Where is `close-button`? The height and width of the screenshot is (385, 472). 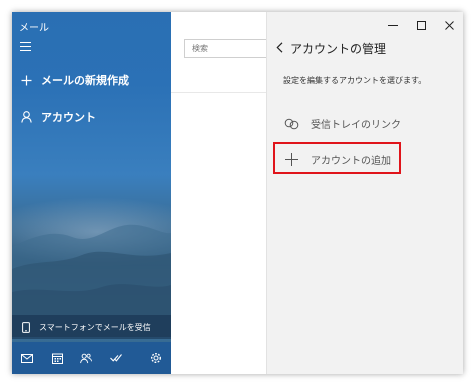 close-button is located at coordinates (449, 25).